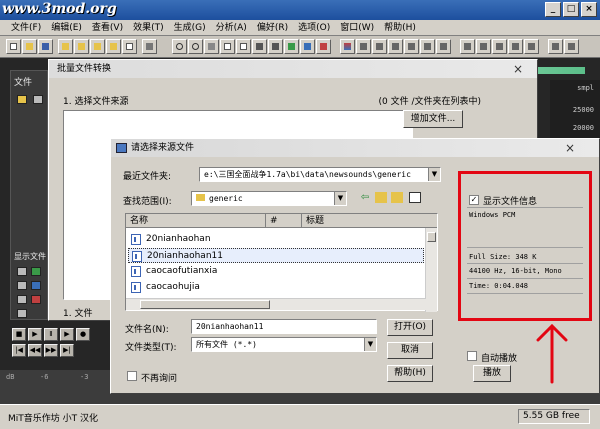 This screenshot has width=600, height=429. What do you see at coordinates (149, 46) in the screenshot?
I see `cut-button` at bounding box center [149, 46].